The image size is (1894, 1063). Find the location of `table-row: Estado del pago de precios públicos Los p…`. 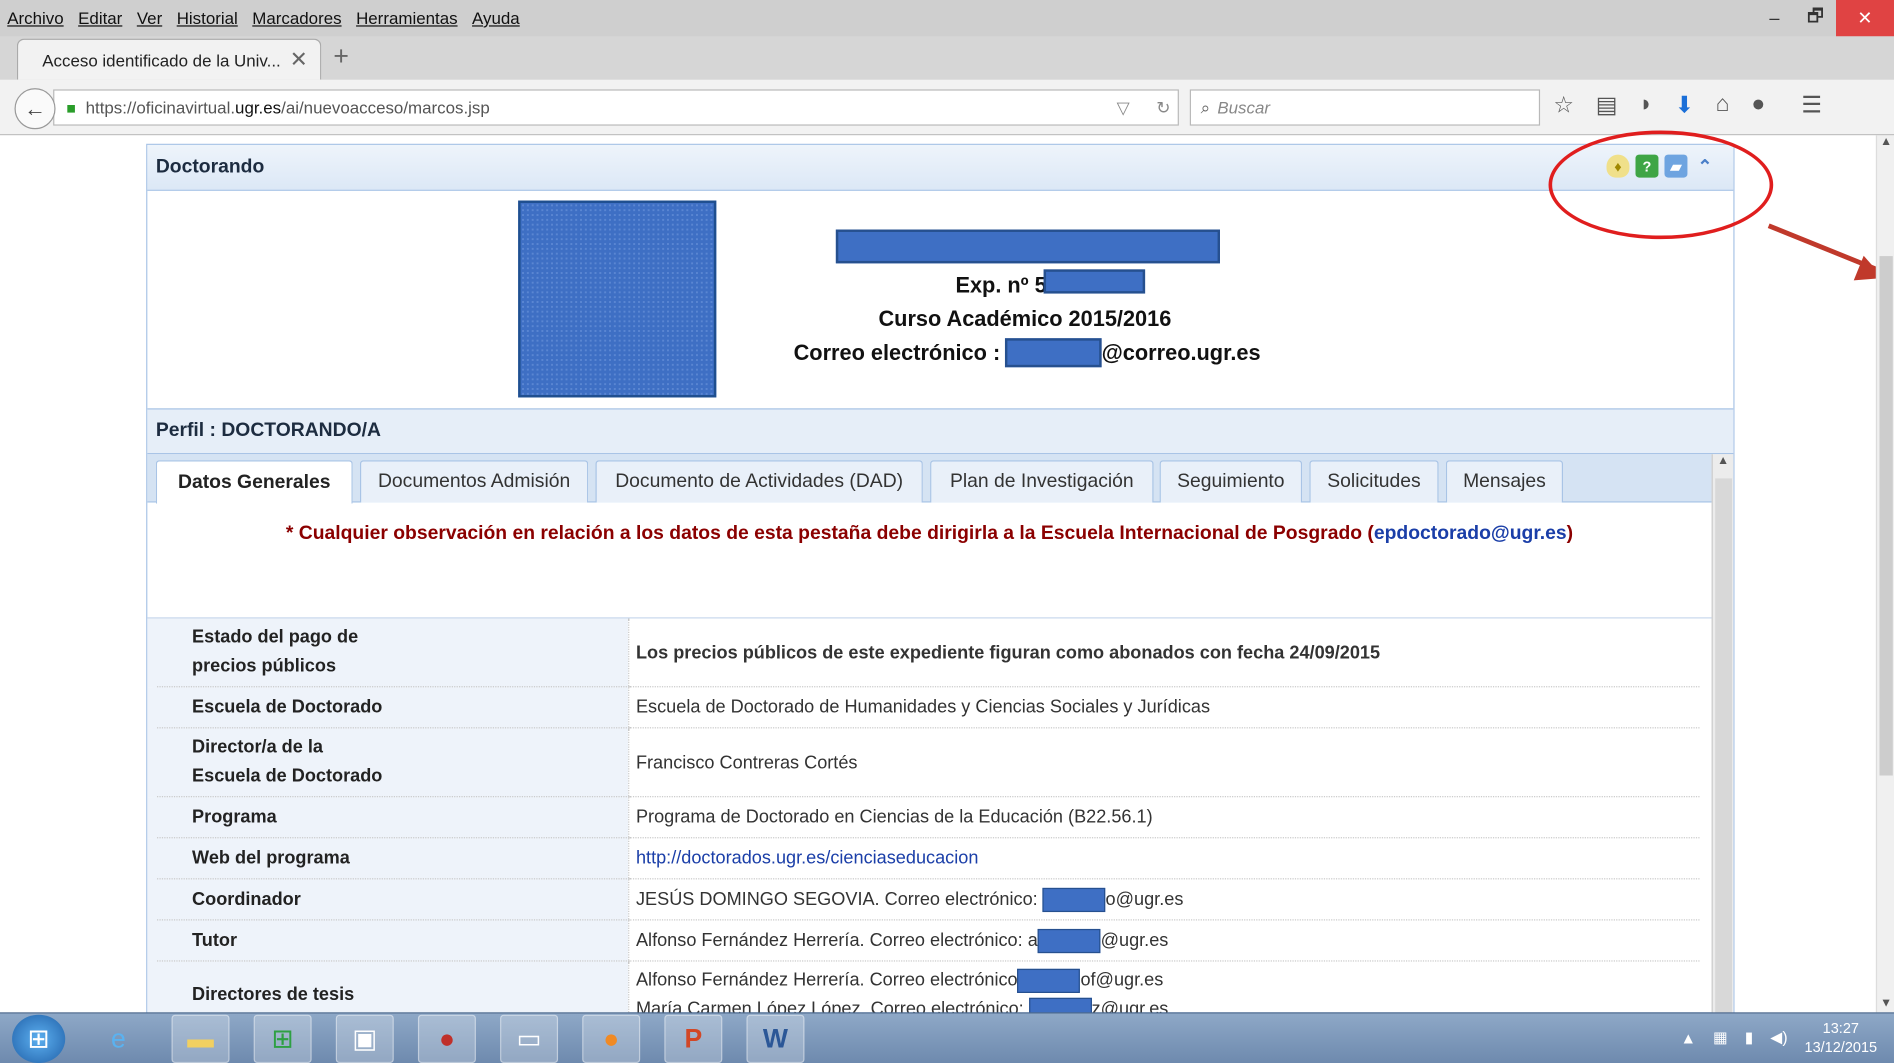

table-row: Estado del pago de precios públicos Los p… is located at coordinates (923, 653).